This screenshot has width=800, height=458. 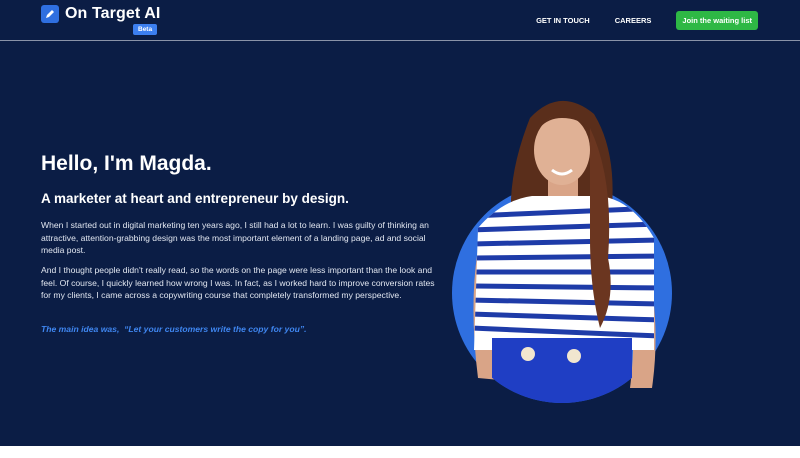 I want to click on join-waiting-list-button: Join the waiting list, so click(x=717, y=20).